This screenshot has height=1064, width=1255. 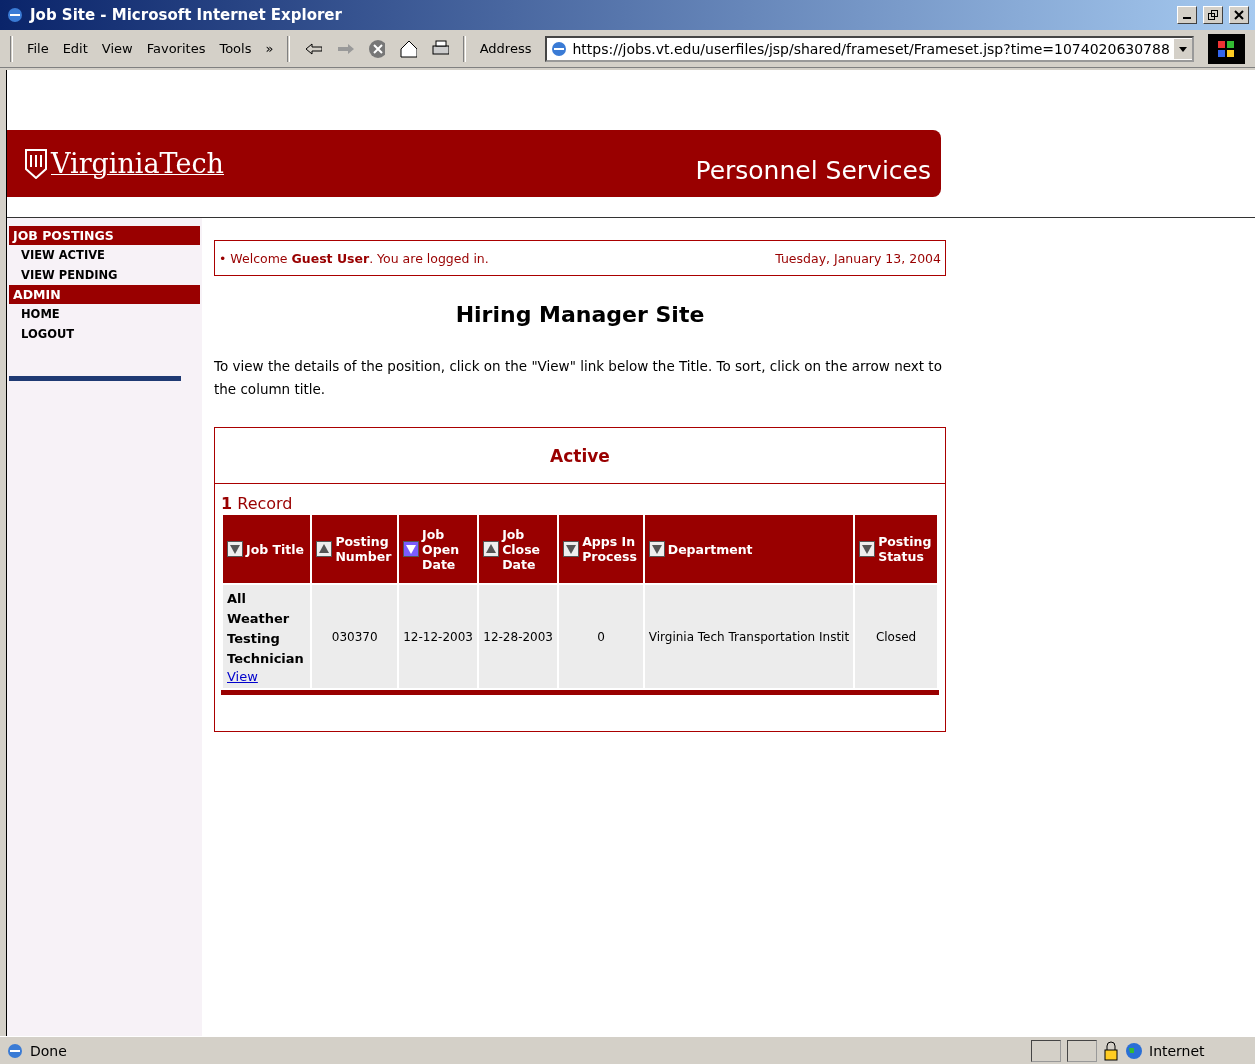 I want to click on home-icon, so click(x=408, y=48).